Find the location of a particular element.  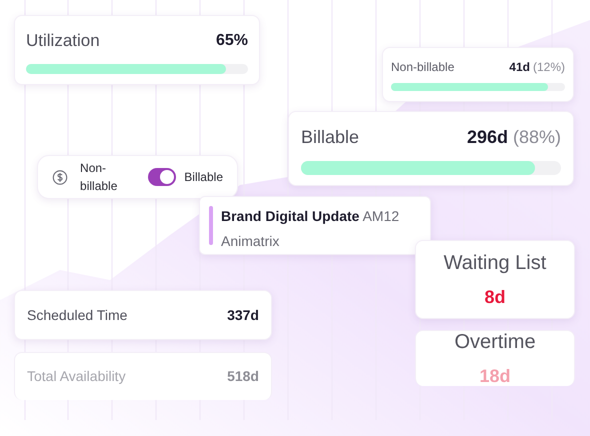

dollar-icon is located at coordinates (60, 177).